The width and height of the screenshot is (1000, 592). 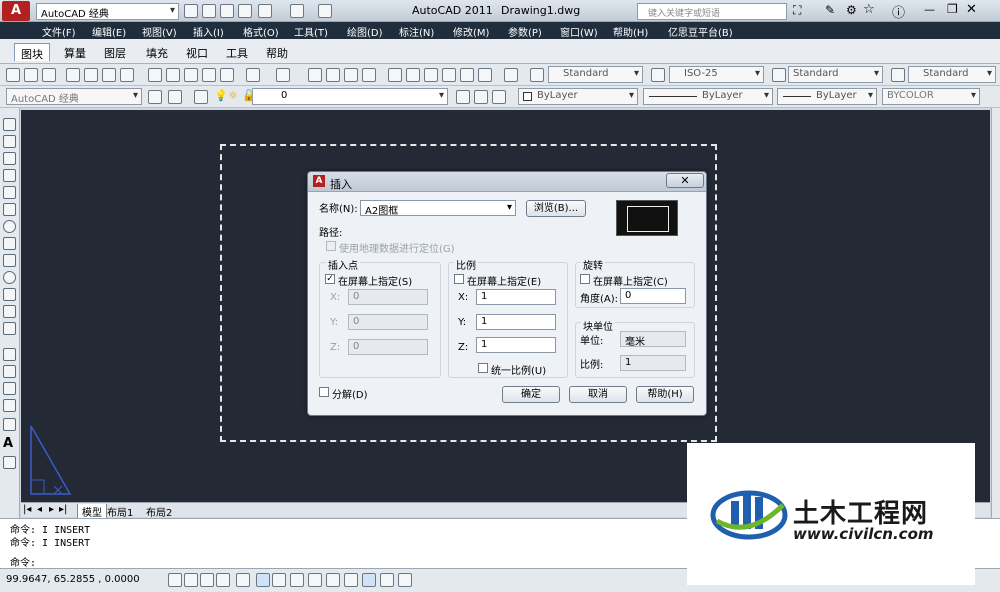 What do you see at coordinates (516, 297) in the screenshot?
I see `scale-x-field: 1` at bounding box center [516, 297].